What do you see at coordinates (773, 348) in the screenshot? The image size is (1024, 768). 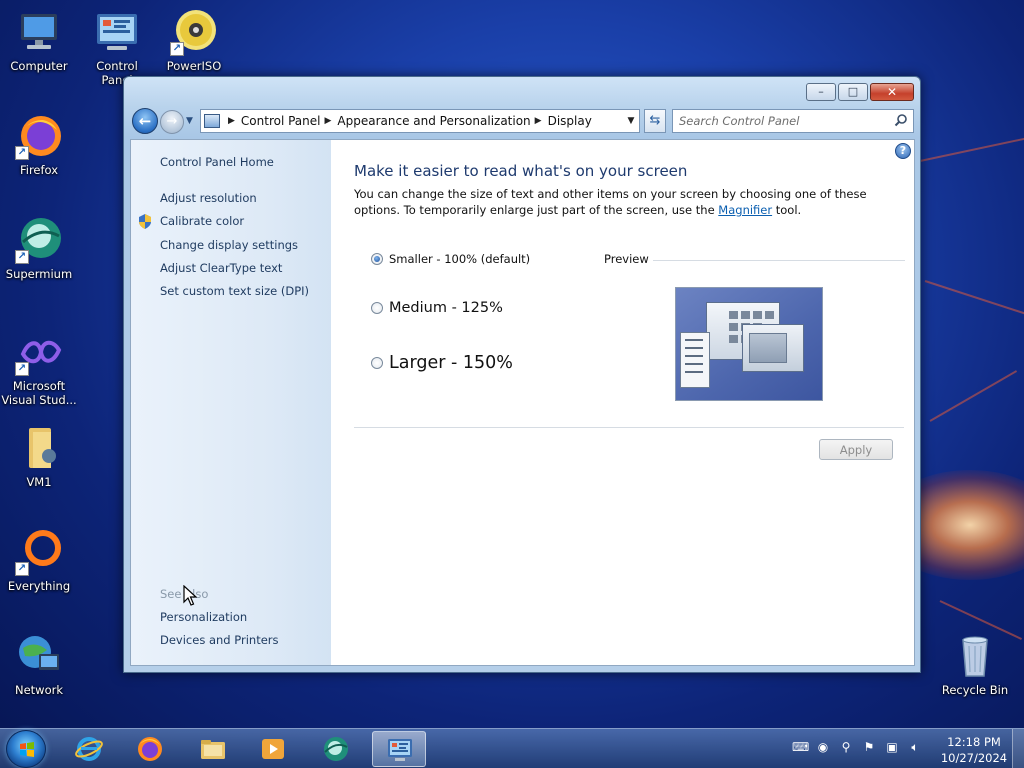 I see `preview-window-front` at bounding box center [773, 348].